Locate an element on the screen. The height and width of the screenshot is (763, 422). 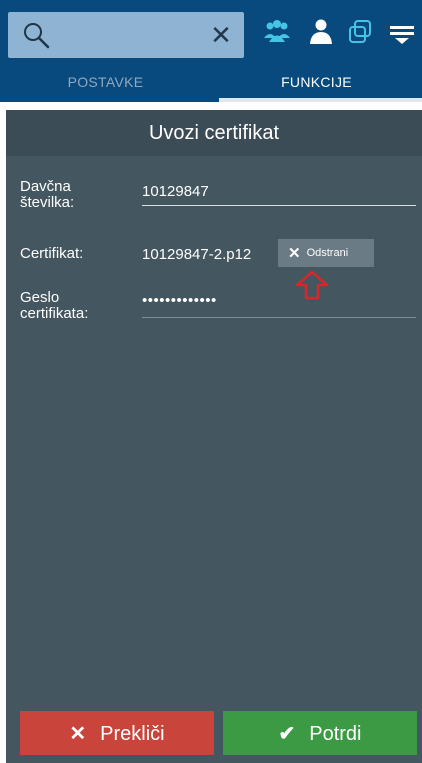
dialog-title: Uvozi certifikat is located at coordinates (214, 133).